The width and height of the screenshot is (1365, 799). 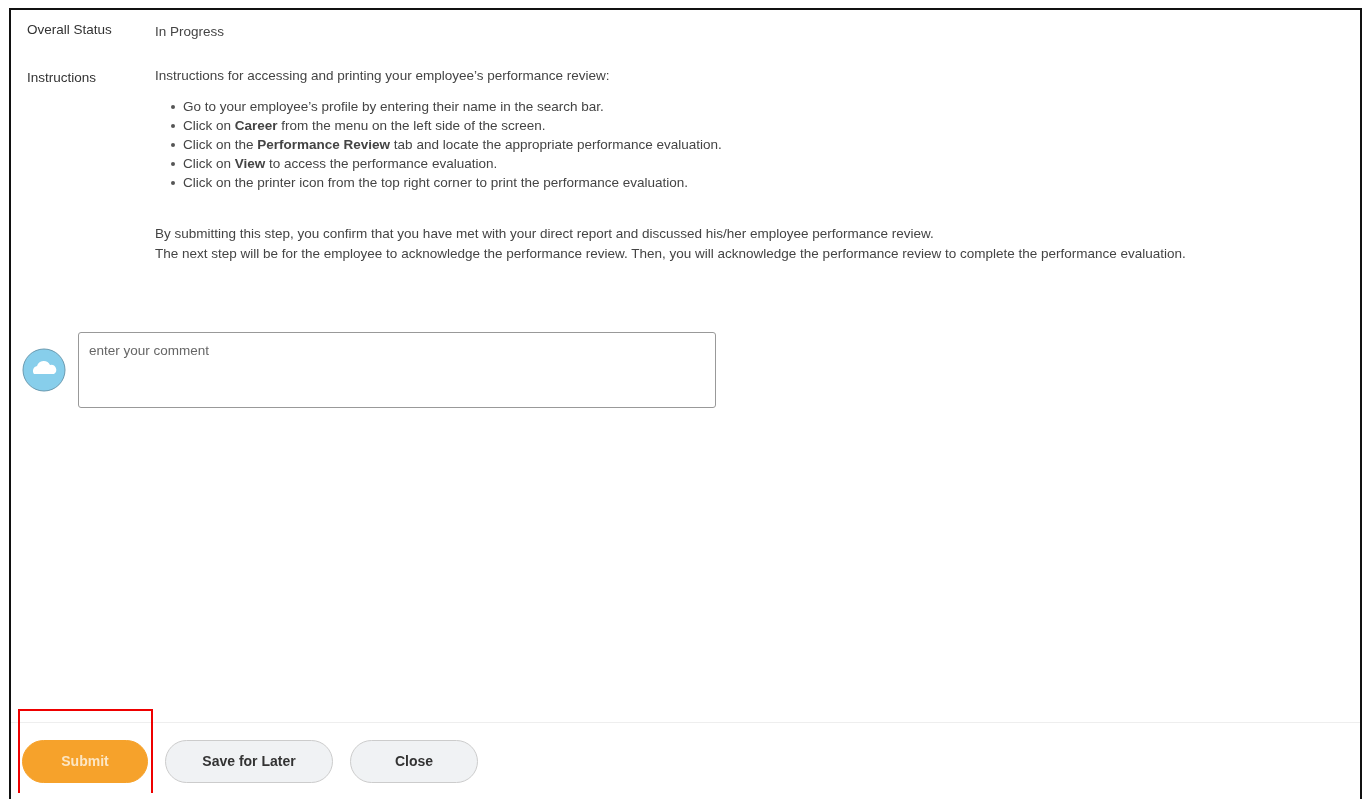 I want to click on comment-field: enter your comment, so click(x=397, y=370).